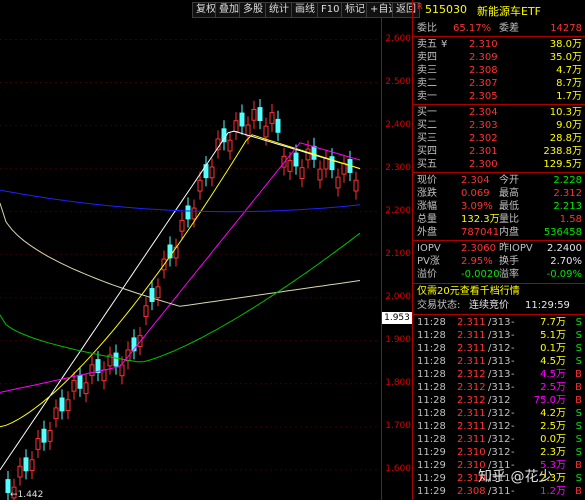 The width and height of the screenshot is (585, 500). What do you see at coordinates (398, 253) in the screenshot?
I see `price-tick: 2.100` at bounding box center [398, 253].